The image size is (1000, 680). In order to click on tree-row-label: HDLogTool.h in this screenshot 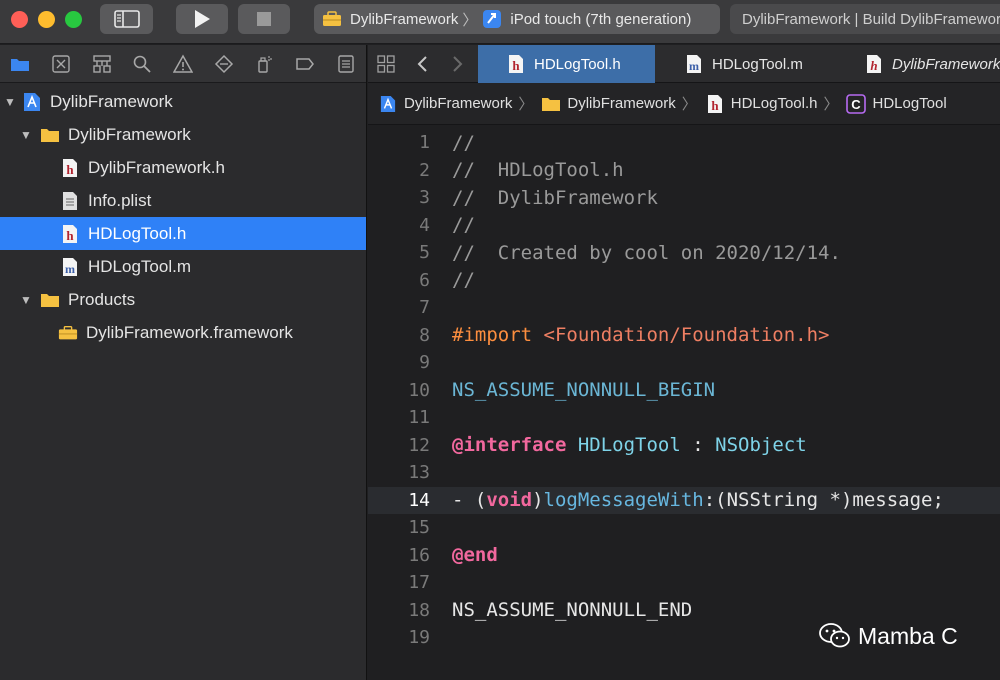, I will do `click(137, 233)`.